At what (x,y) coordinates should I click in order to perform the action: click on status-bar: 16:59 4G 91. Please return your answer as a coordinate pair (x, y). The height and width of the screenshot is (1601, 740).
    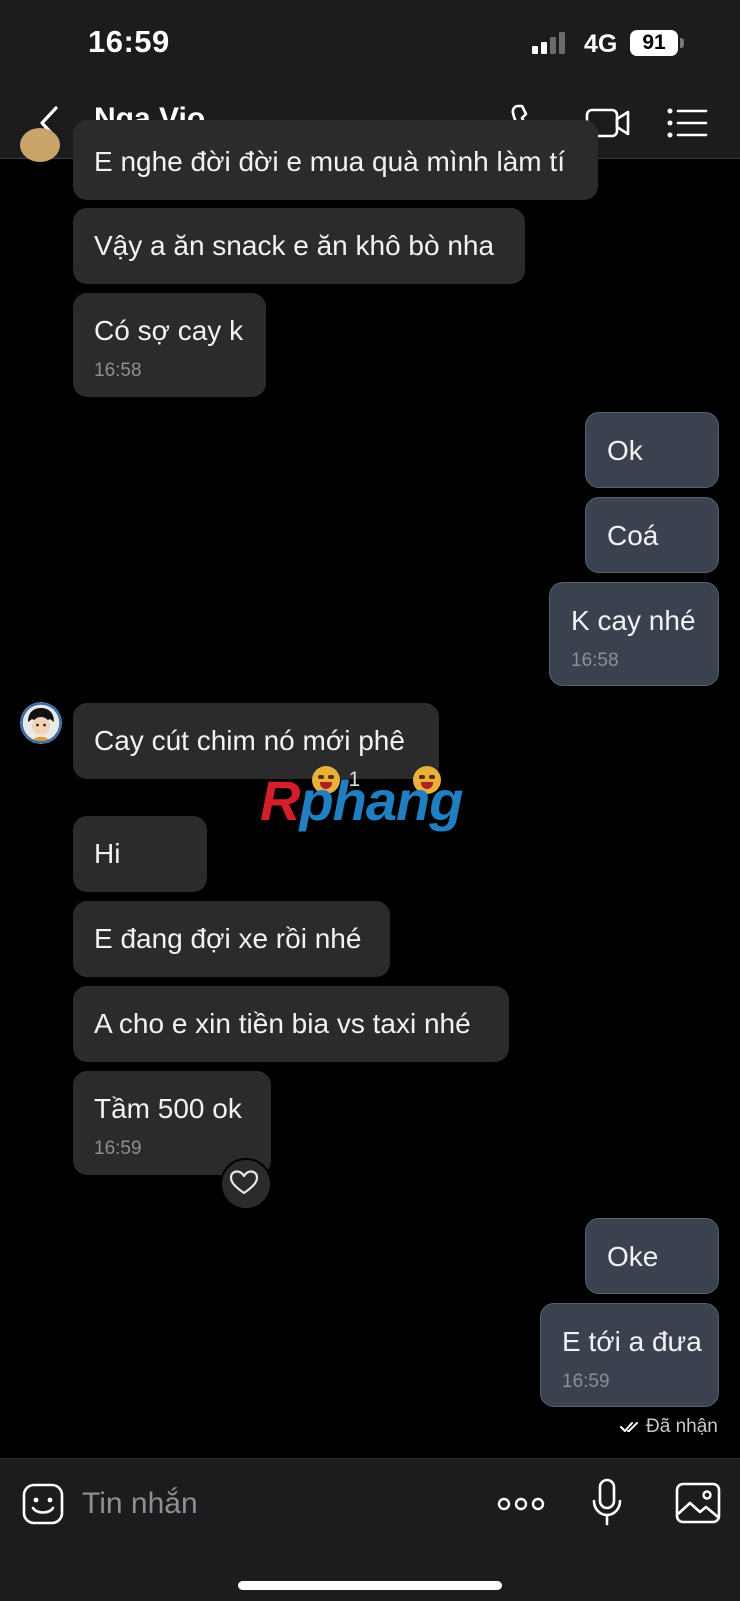
    Looking at the image, I should click on (370, 44).